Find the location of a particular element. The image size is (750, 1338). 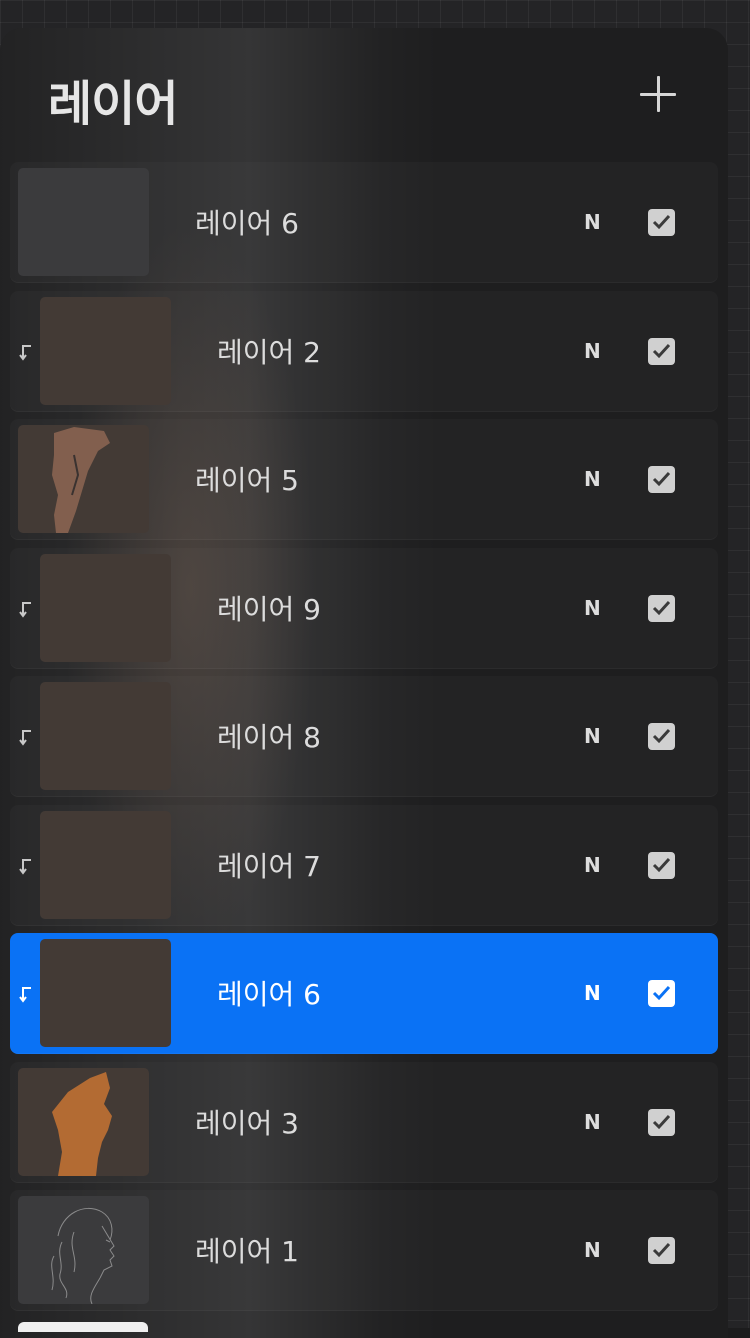

layer-row: 레이어 3 N is located at coordinates (364, 1122).